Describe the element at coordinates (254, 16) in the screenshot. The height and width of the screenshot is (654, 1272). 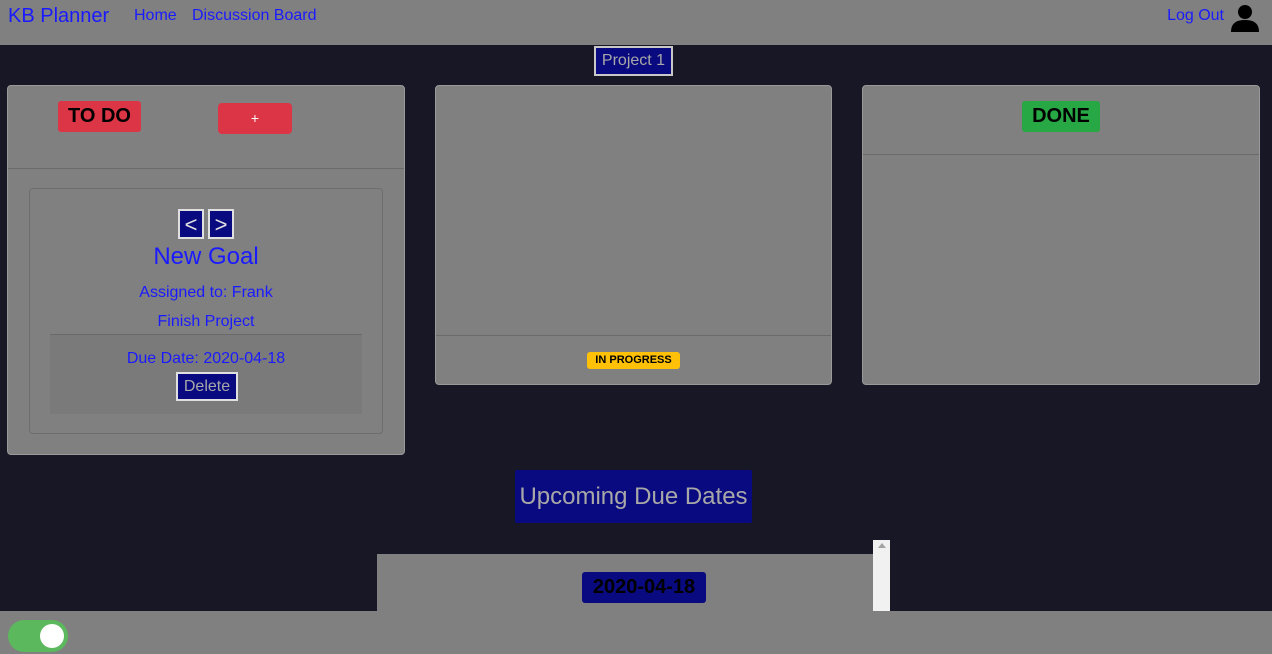
I see `nav-link-discussion-board: Discussion Board` at that location.